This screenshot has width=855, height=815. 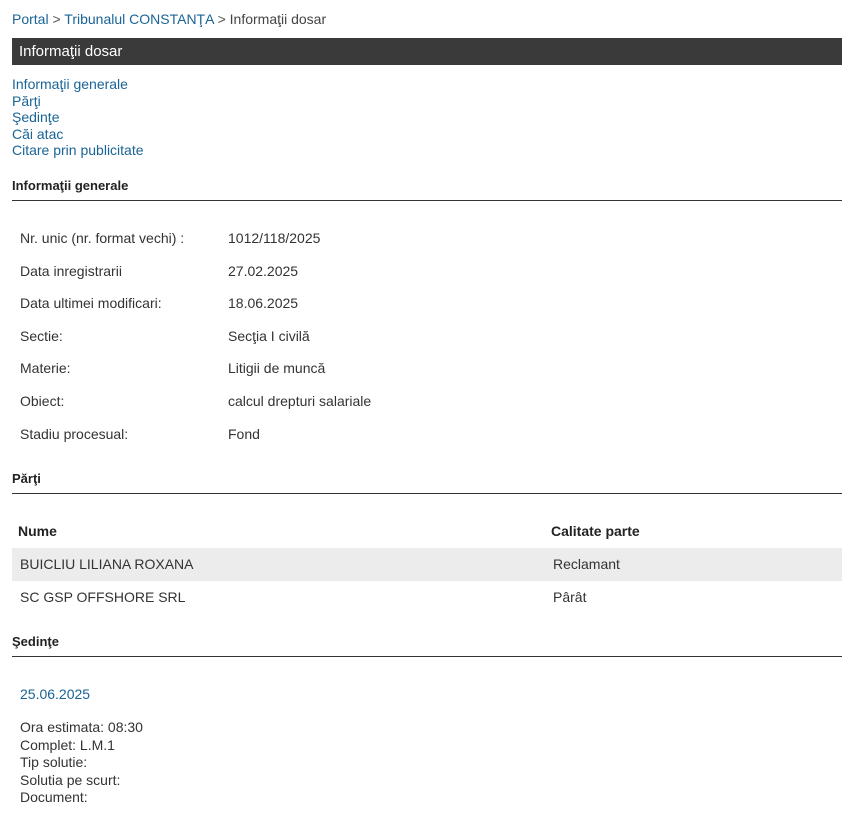 I want to click on info-label: Data ultimei modificari:, so click(x=91, y=303).